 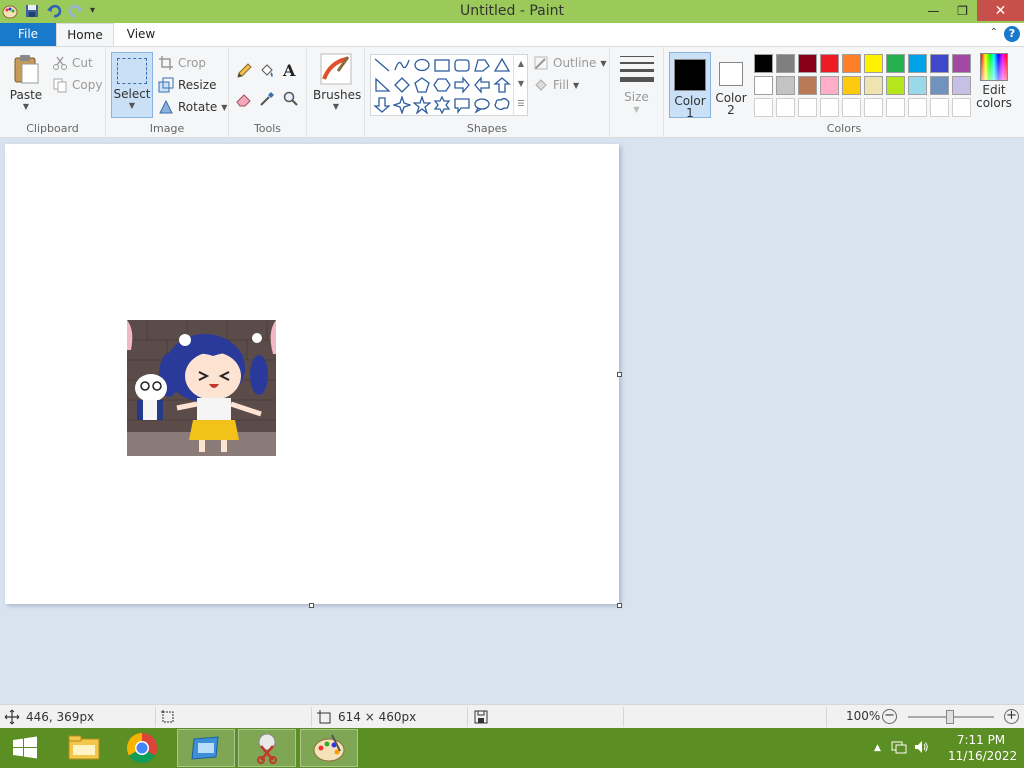 What do you see at coordinates (576, 85) in the screenshot?
I see `fill-dropdown-icon: ▼` at bounding box center [576, 85].